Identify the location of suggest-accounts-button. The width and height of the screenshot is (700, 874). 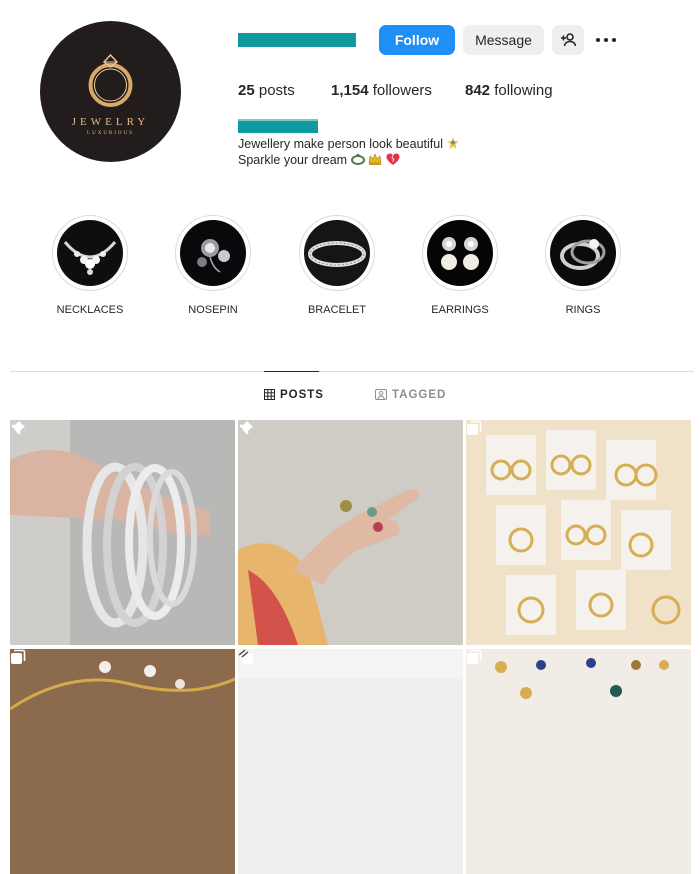
(568, 40).